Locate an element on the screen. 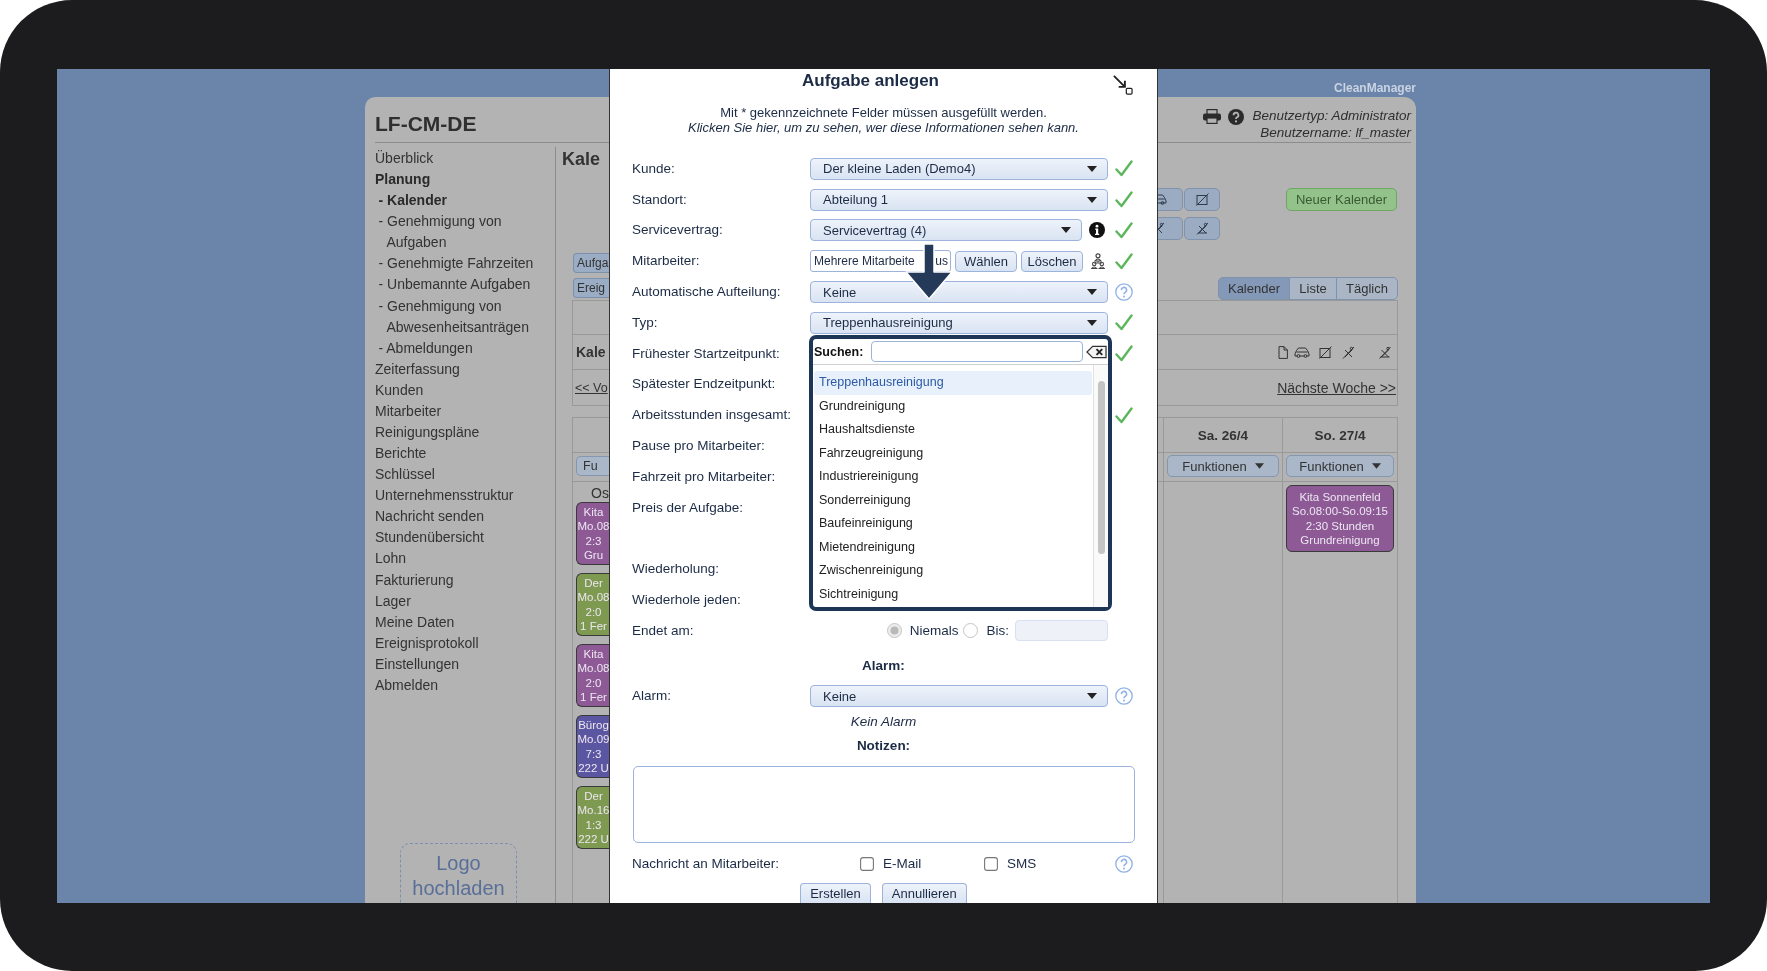  event-line: Mo.08 is located at coordinates (593, 668).